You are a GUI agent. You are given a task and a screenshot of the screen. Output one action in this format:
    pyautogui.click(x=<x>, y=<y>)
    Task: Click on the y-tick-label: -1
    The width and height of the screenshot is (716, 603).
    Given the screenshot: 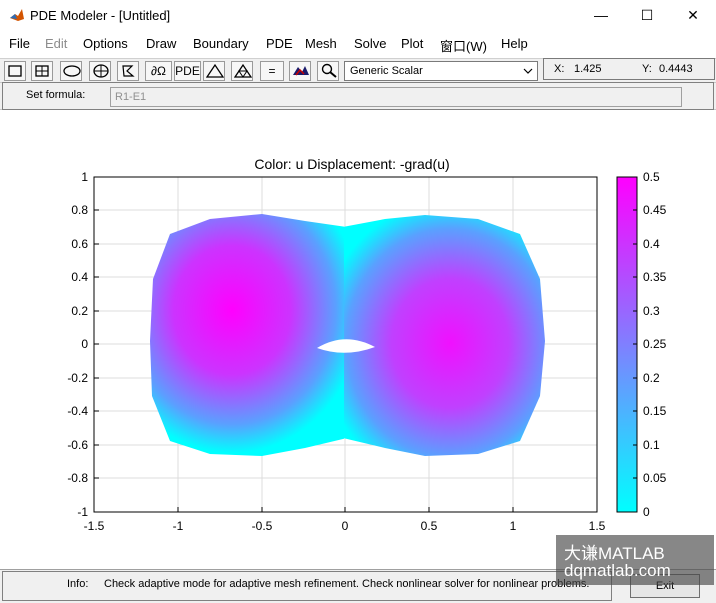 What is the action you would take?
    pyautogui.click(x=82, y=512)
    